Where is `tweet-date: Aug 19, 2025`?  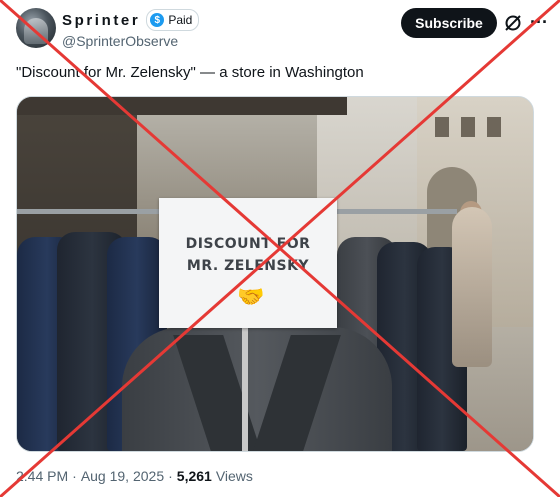
tweet-date: Aug 19, 2025 is located at coordinates (122, 476).